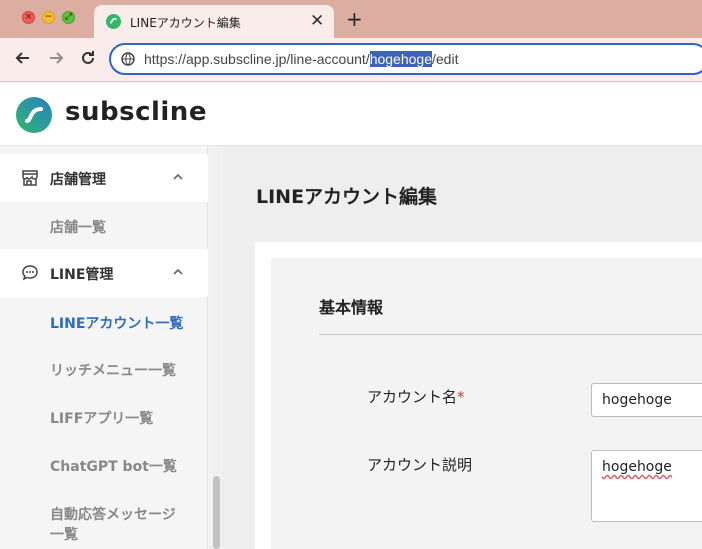  What do you see at coordinates (354, 19) in the screenshot?
I see `new-tab-button: +` at bounding box center [354, 19].